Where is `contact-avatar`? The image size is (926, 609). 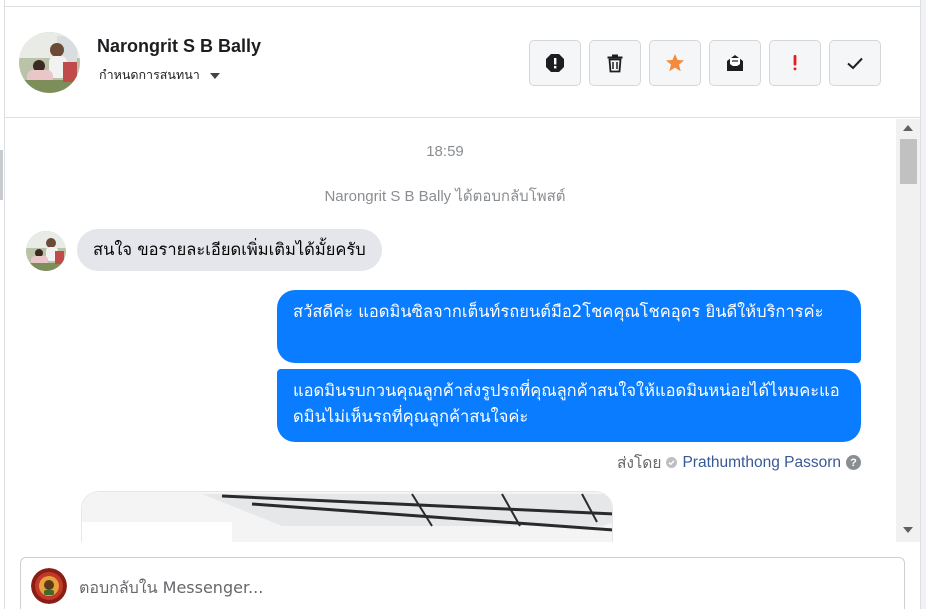
contact-avatar is located at coordinates (49, 62).